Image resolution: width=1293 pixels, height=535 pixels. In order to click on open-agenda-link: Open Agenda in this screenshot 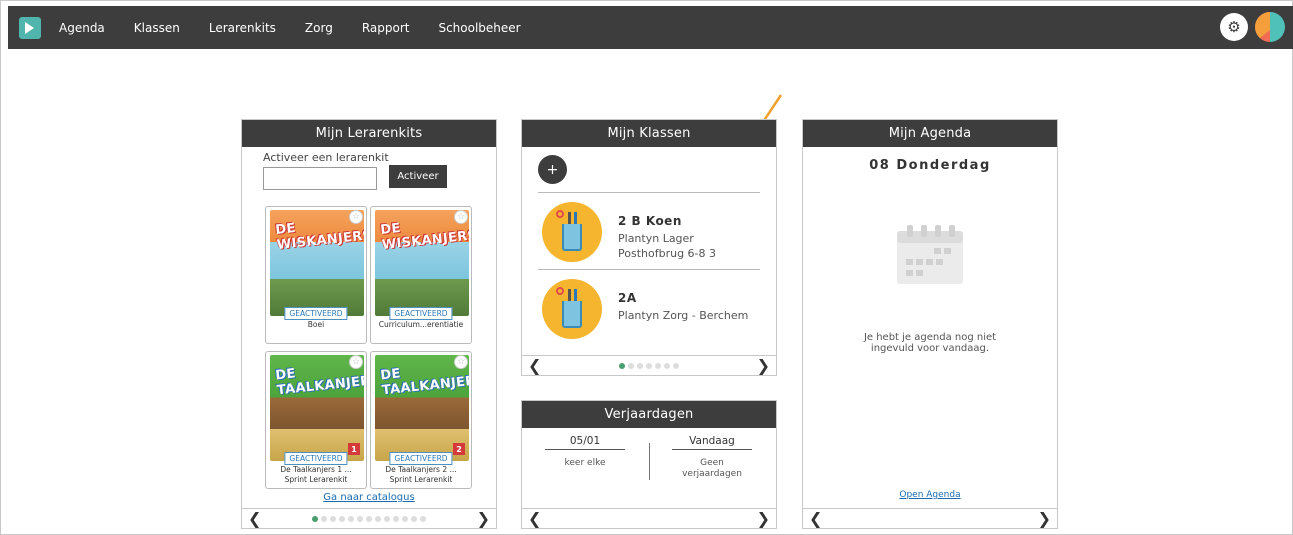, I will do `click(930, 495)`.